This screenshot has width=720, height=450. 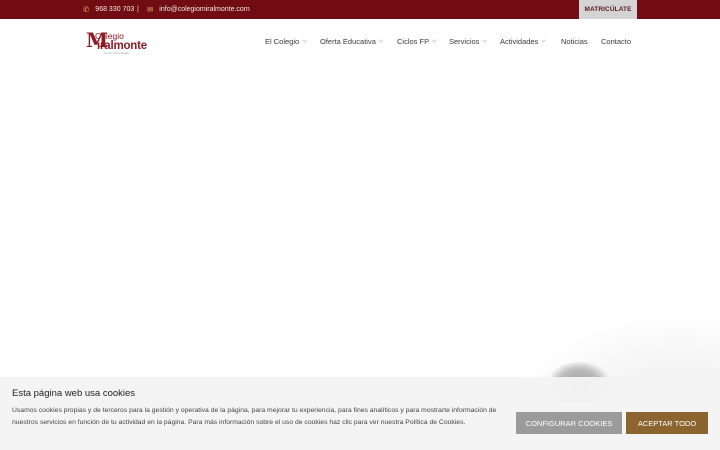 I want to click on nav-item-noticias: Noticias, so click(x=574, y=41).